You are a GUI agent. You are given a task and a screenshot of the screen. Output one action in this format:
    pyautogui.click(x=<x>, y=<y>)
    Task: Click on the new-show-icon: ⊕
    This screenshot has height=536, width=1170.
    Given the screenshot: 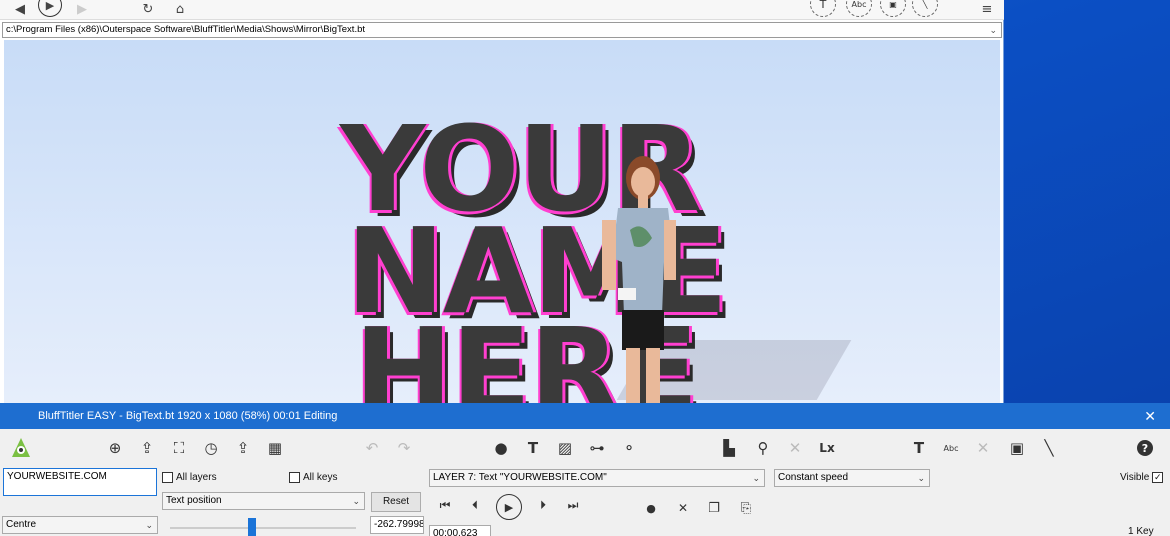 What is the action you would take?
    pyautogui.click(x=115, y=448)
    